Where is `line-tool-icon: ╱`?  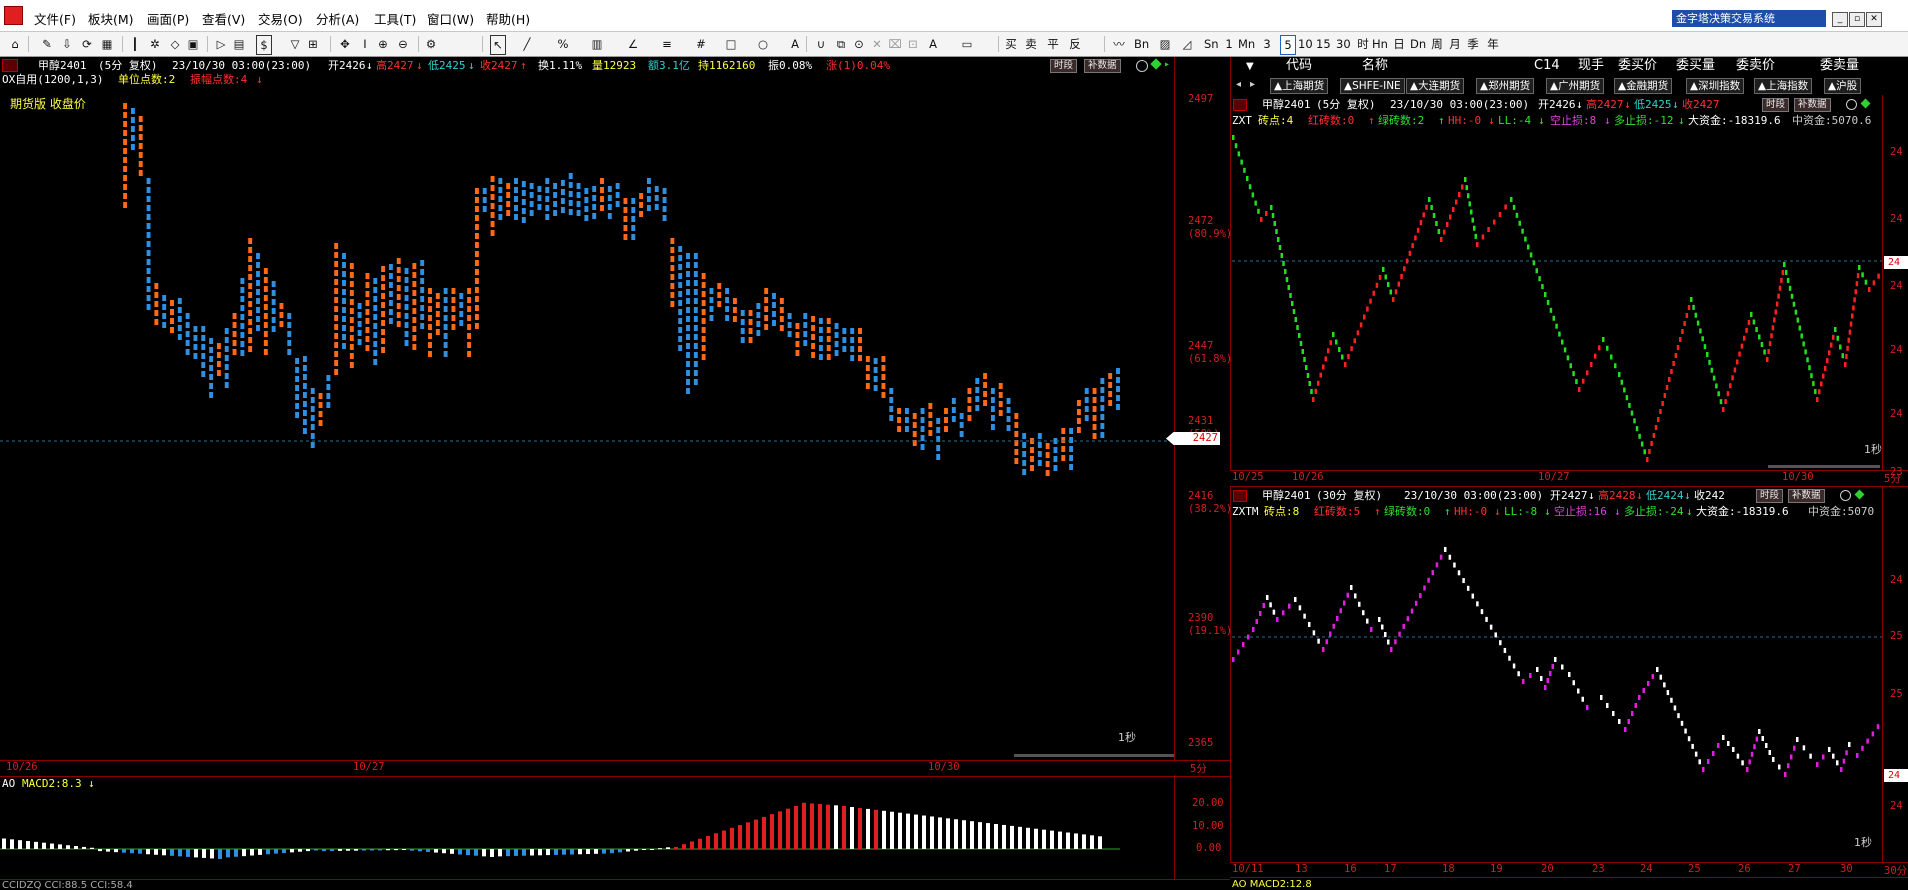
line-tool-icon: ╱ is located at coordinates (527, 44).